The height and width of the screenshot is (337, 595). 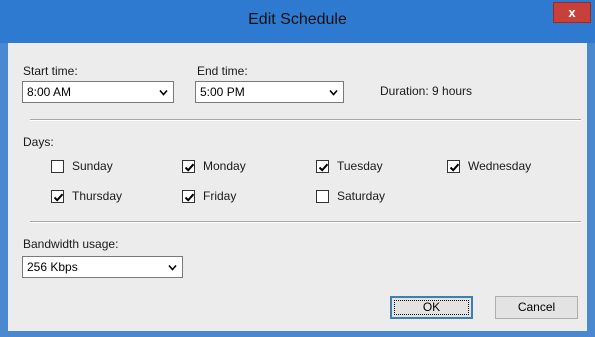 I want to click on day-label: Saturday, so click(x=361, y=196).